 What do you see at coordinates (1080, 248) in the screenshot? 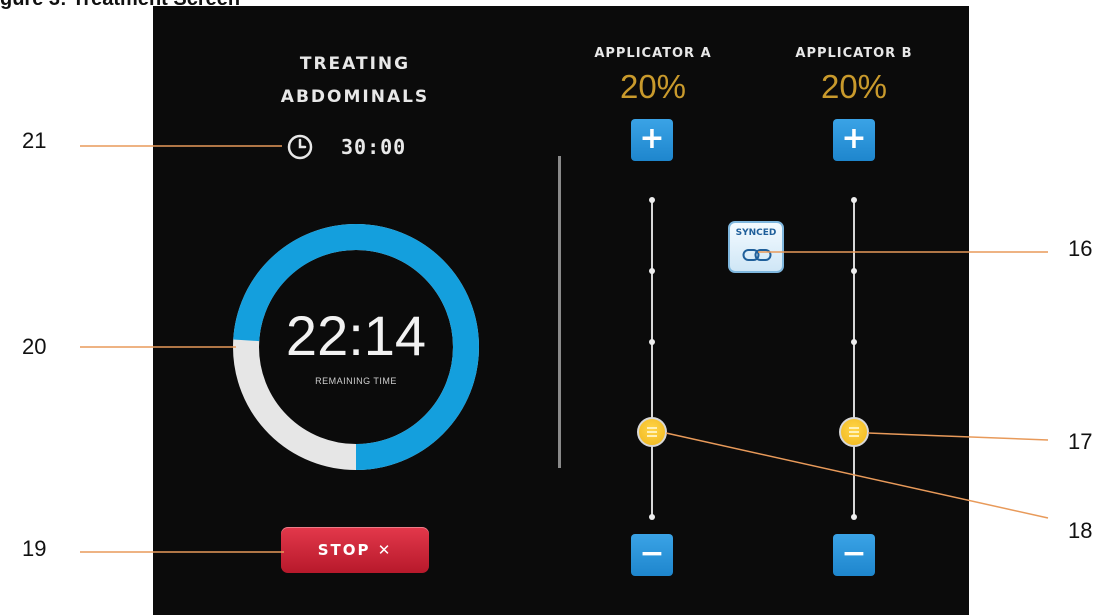
I see `callout-16: 16` at bounding box center [1080, 248].